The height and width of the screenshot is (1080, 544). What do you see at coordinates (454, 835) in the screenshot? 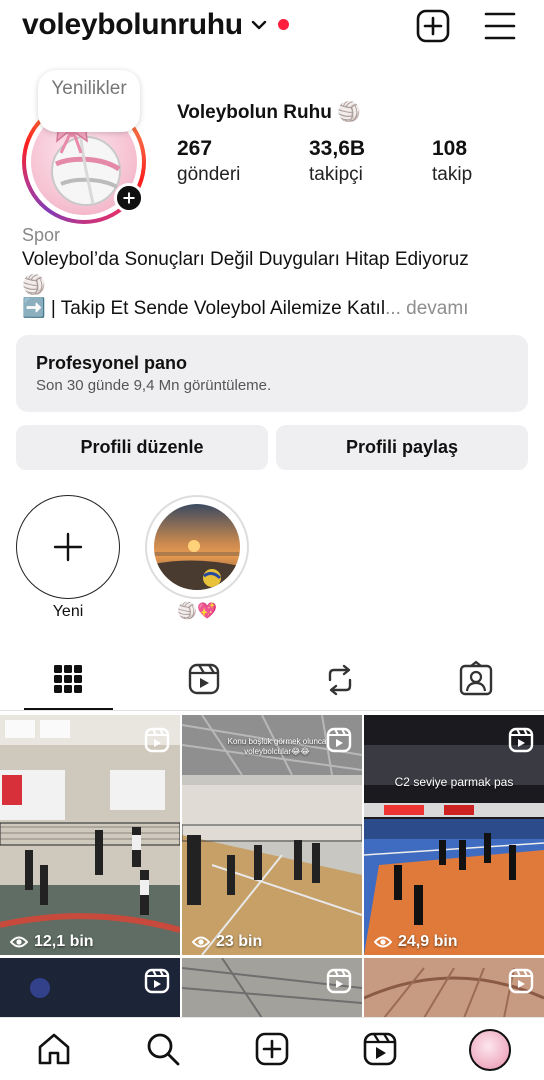
I see `grid-post: C2 seviye parmak pas 24,9 bin` at bounding box center [454, 835].